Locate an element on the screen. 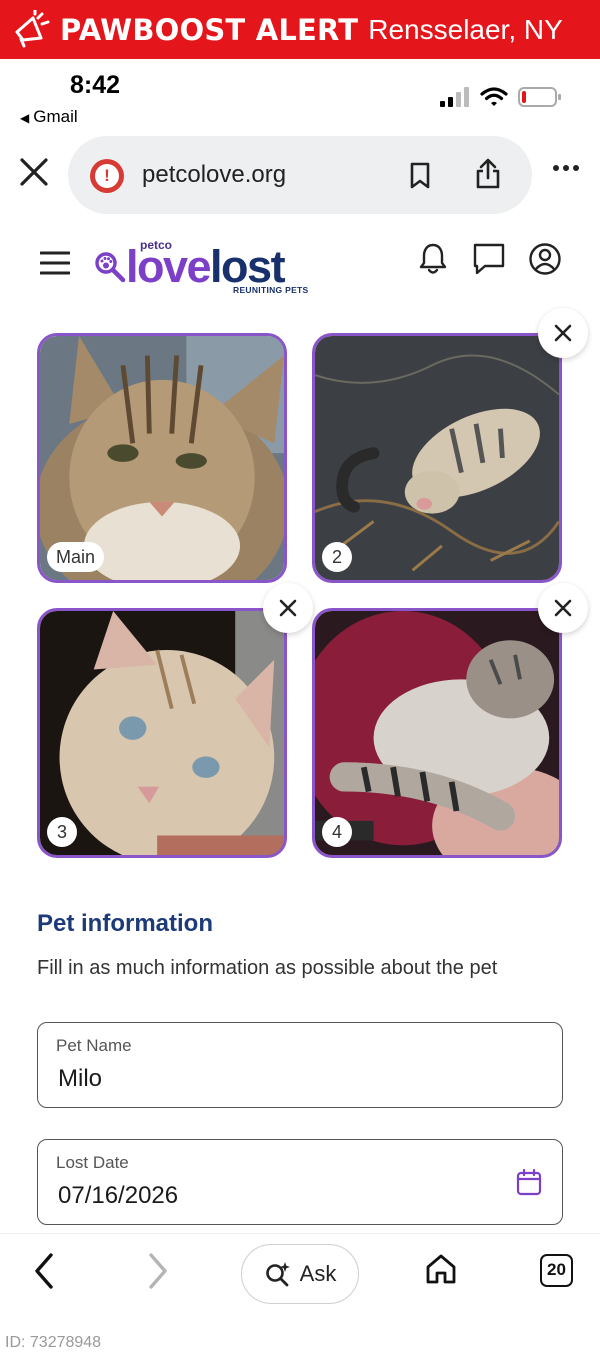 This screenshot has width=600, height=1357. more-options-icon is located at coordinates (566, 168).